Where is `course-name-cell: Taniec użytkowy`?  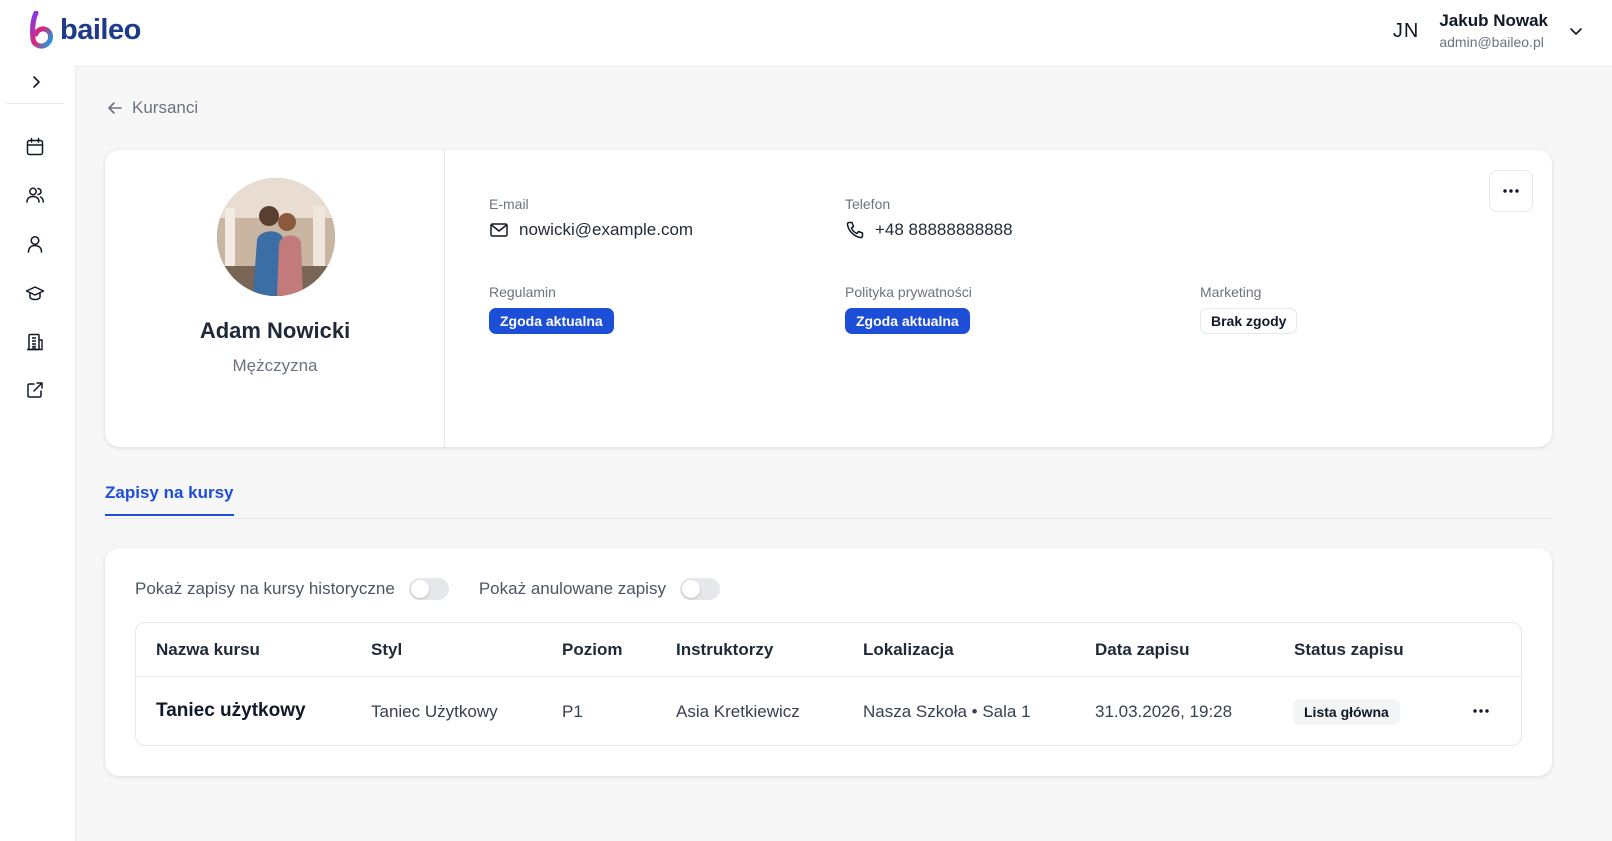
course-name-cell: Taniec użytkowy is located at coordinates (231, 711).